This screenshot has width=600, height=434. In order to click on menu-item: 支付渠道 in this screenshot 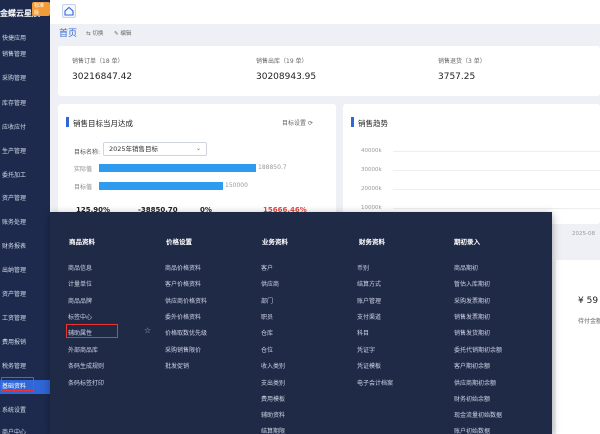, I will do `click(369, 316)`.